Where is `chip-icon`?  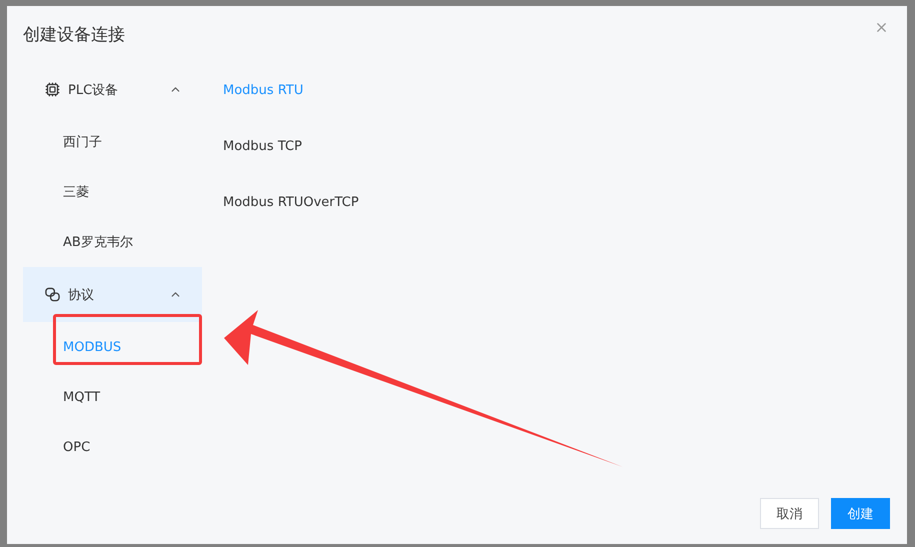 chip-icon is located at coordinates (52, 89).